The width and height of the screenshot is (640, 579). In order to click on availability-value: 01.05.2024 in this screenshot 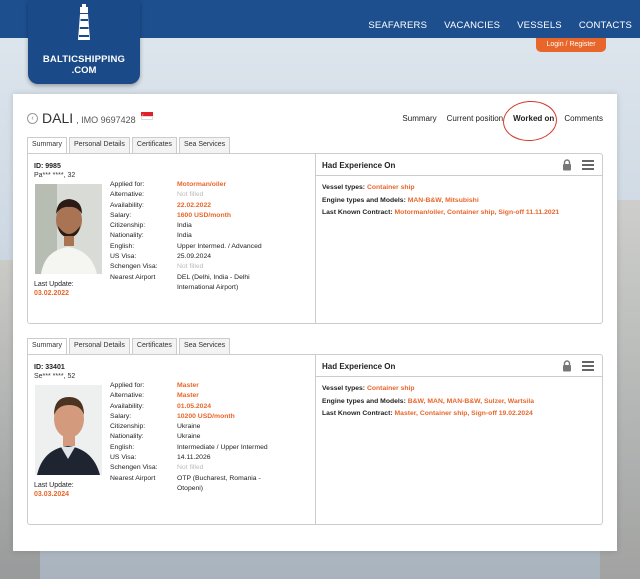, I will do `click(194, 406)`.